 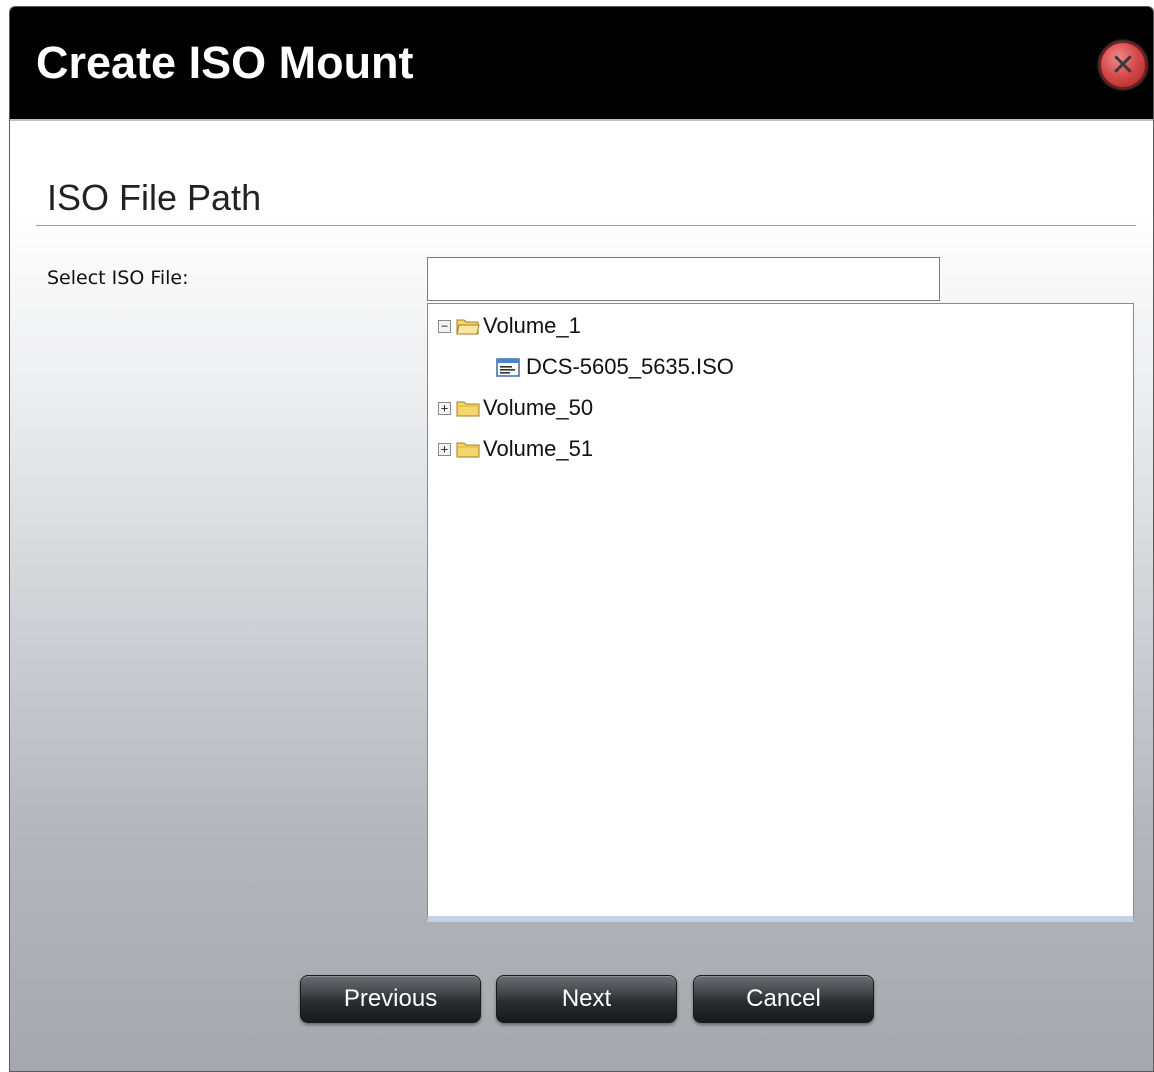 I want to click on cancel-button: Cancel, so click(x=783, y=999).